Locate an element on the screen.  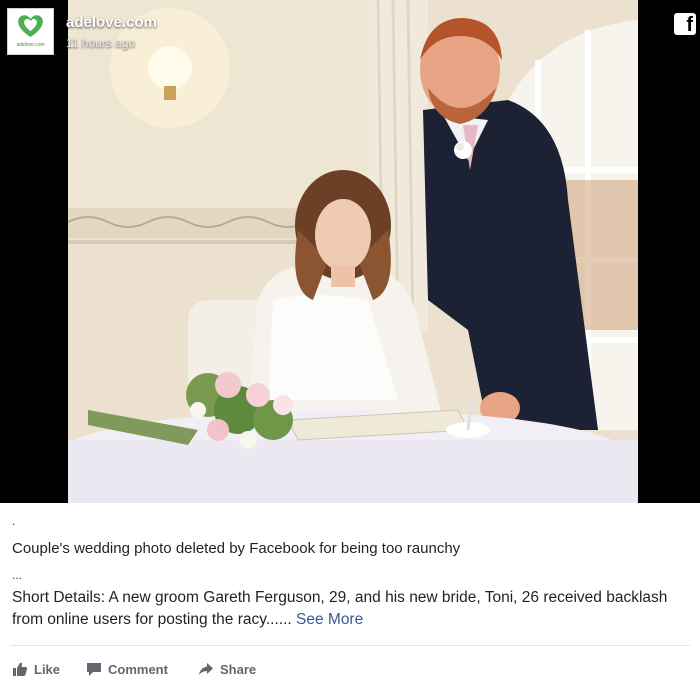
like-label: Like is located at coordinates (47, 669).